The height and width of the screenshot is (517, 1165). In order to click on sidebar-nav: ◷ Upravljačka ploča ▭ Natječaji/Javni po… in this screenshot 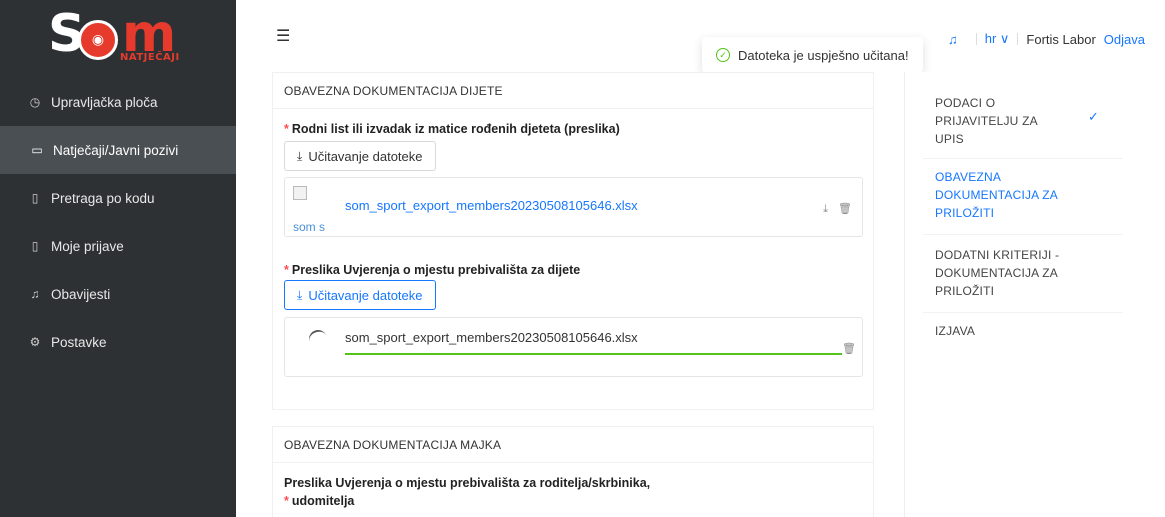, I will do `click(118, 222)`.